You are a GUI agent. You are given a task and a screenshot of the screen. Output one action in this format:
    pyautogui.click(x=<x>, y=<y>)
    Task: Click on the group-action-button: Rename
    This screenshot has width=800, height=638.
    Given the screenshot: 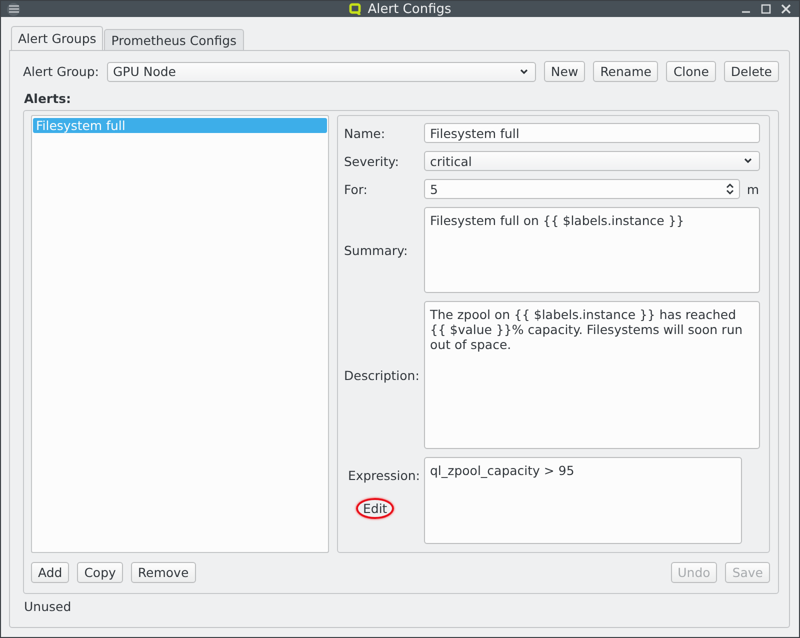 What is the action you would take?
    pyautogui.click(x=625, y=71)
    